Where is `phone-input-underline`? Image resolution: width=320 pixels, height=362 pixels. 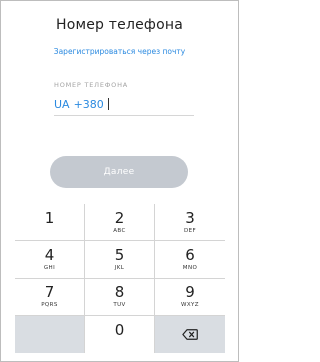 phone-input-underline is located at coordinates (124, 115).